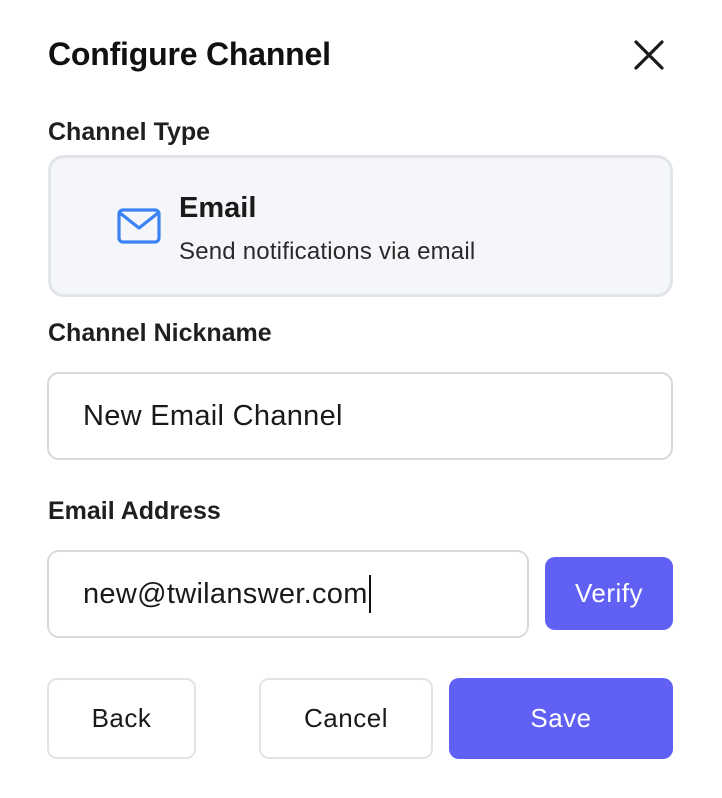 This screenshot has width=722, height=798. What do you see at coordinates (134, 511) in the screenshot?
I see `email-address-label: Email Address` at bounding box center [134, 511].